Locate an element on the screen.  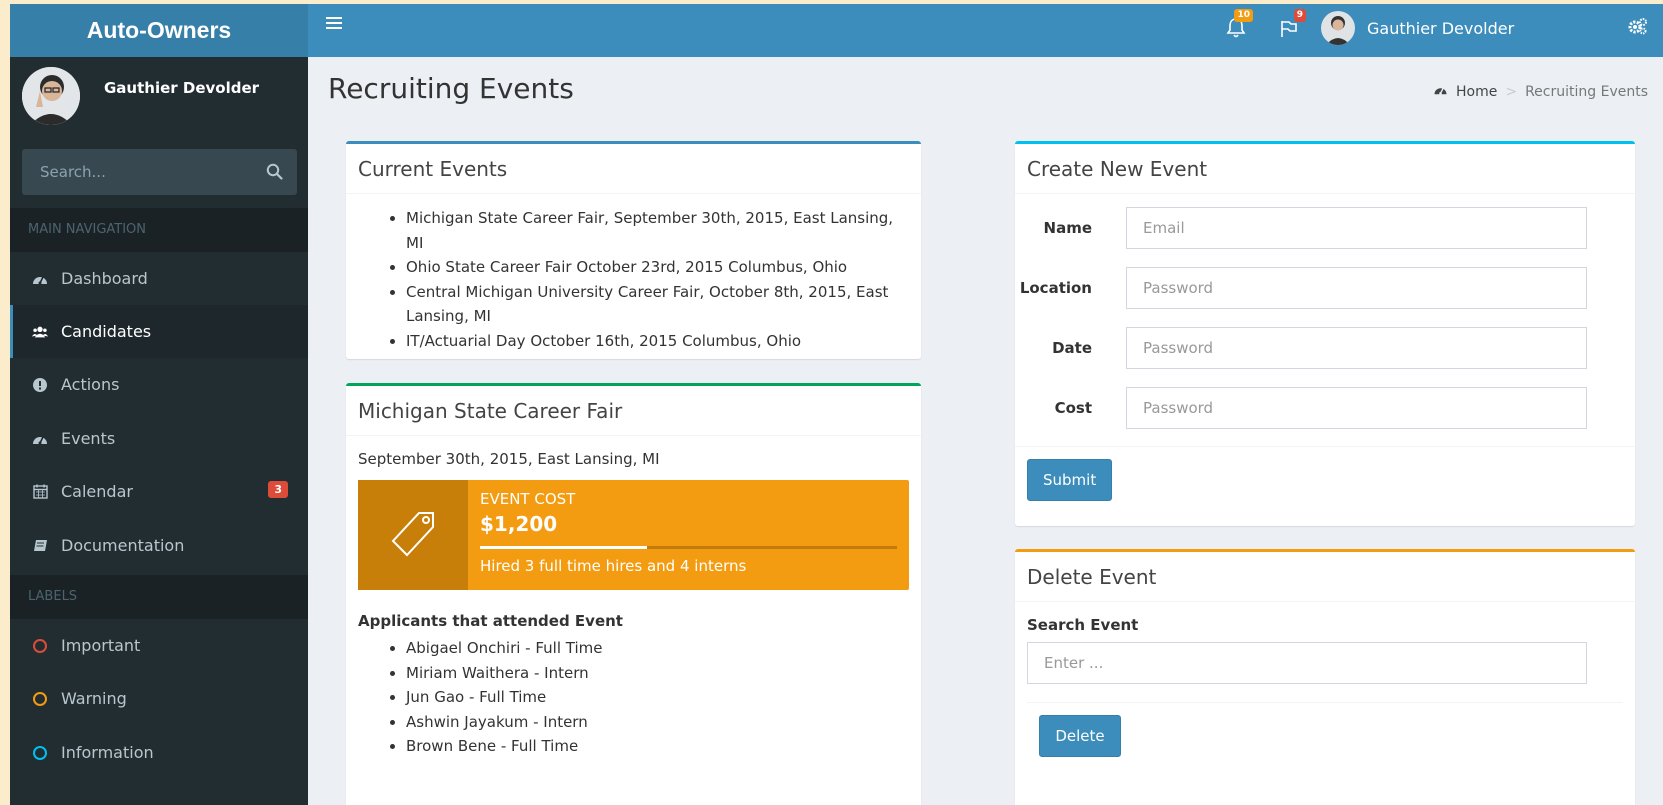
sidebar-label-warning: Warning is located at coordinates (159, 698).